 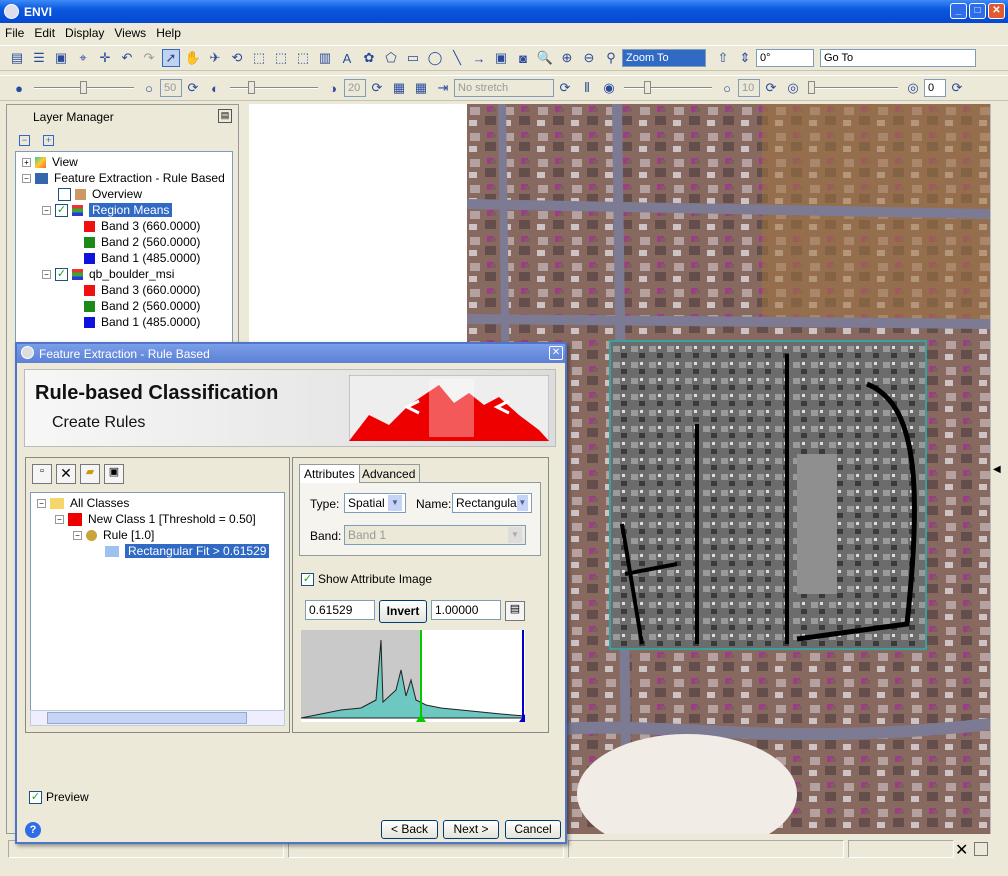 What do you see at coordinates (413, 676) in the screenshot?
I see `attribute-histogram` at bounding box center [413, 676].